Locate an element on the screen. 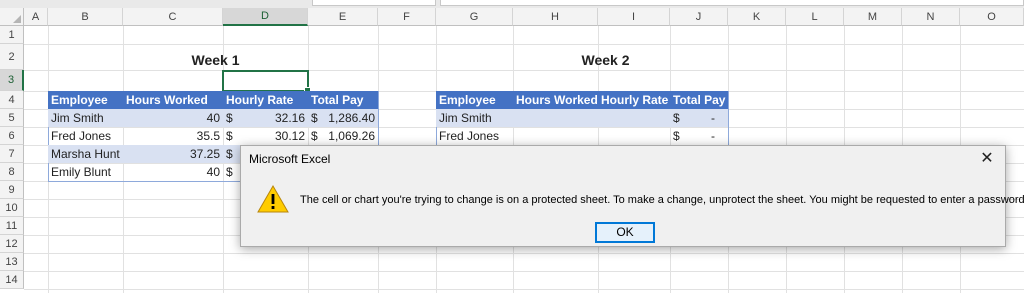 This screenshot has width=1024, height=293. week1-pay-cell: 1,069.26 is located at coordinates (350, 136).